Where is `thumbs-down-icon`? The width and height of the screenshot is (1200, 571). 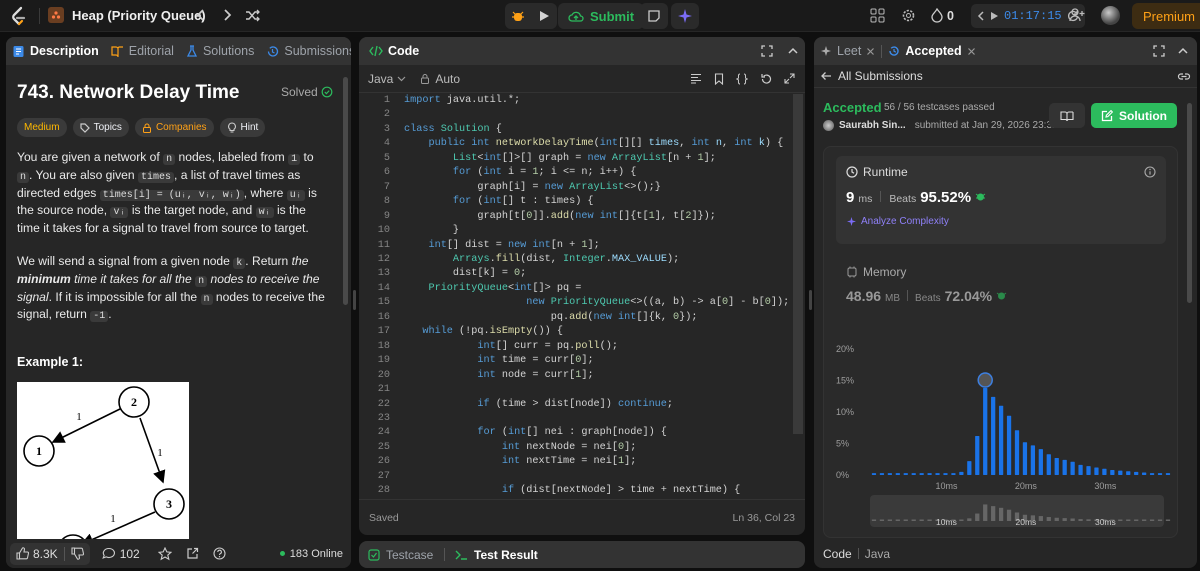 thumbs-down-icon is located at coordinates (77, 553).